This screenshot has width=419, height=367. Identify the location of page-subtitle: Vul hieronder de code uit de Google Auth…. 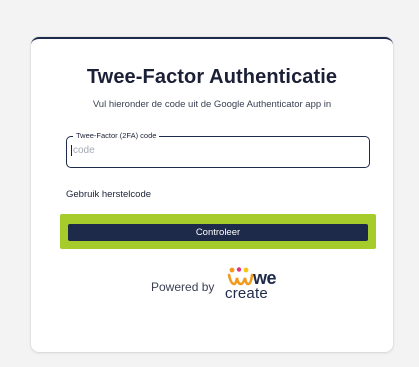
(212, 104).